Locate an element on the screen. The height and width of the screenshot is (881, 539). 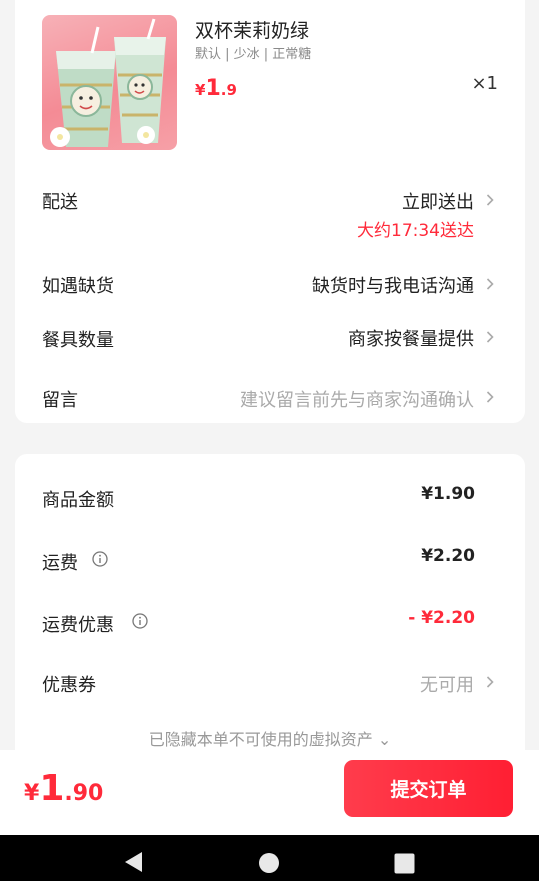
hidden-assets-toggle: 已隐藏本单不可使用的虚拟资产 ⌄ is located at coordinates (270, 738).